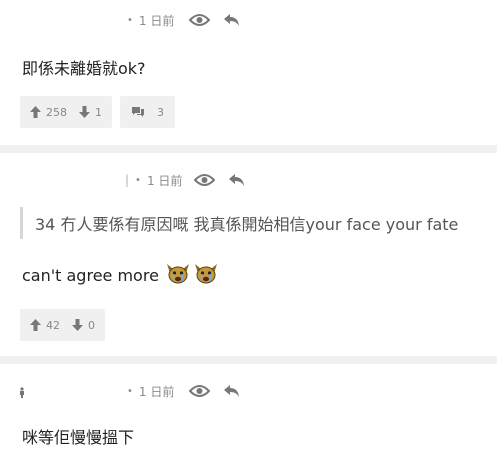 This screenshot has width=497, height=460. Describe the element at coordinates (91, 325) in the screenshot. I see `downvote-count: 0` at that location.